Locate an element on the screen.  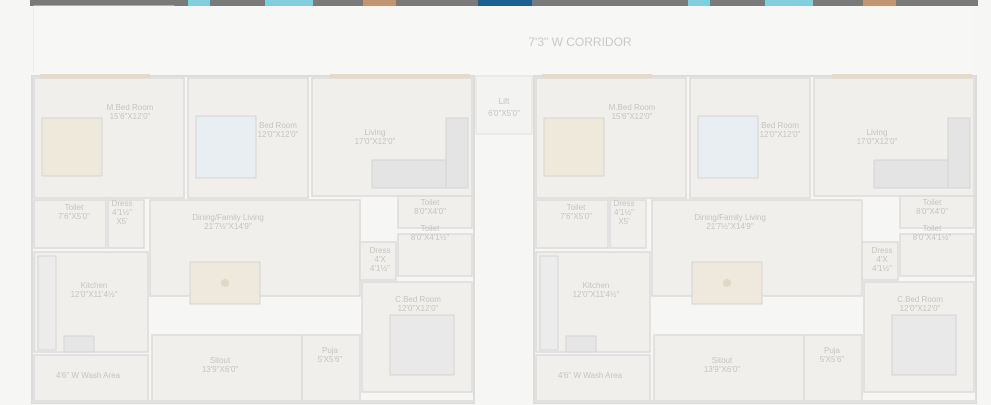
lift: Lift 6'0"X5'0" is located at coordinates (504, 105).